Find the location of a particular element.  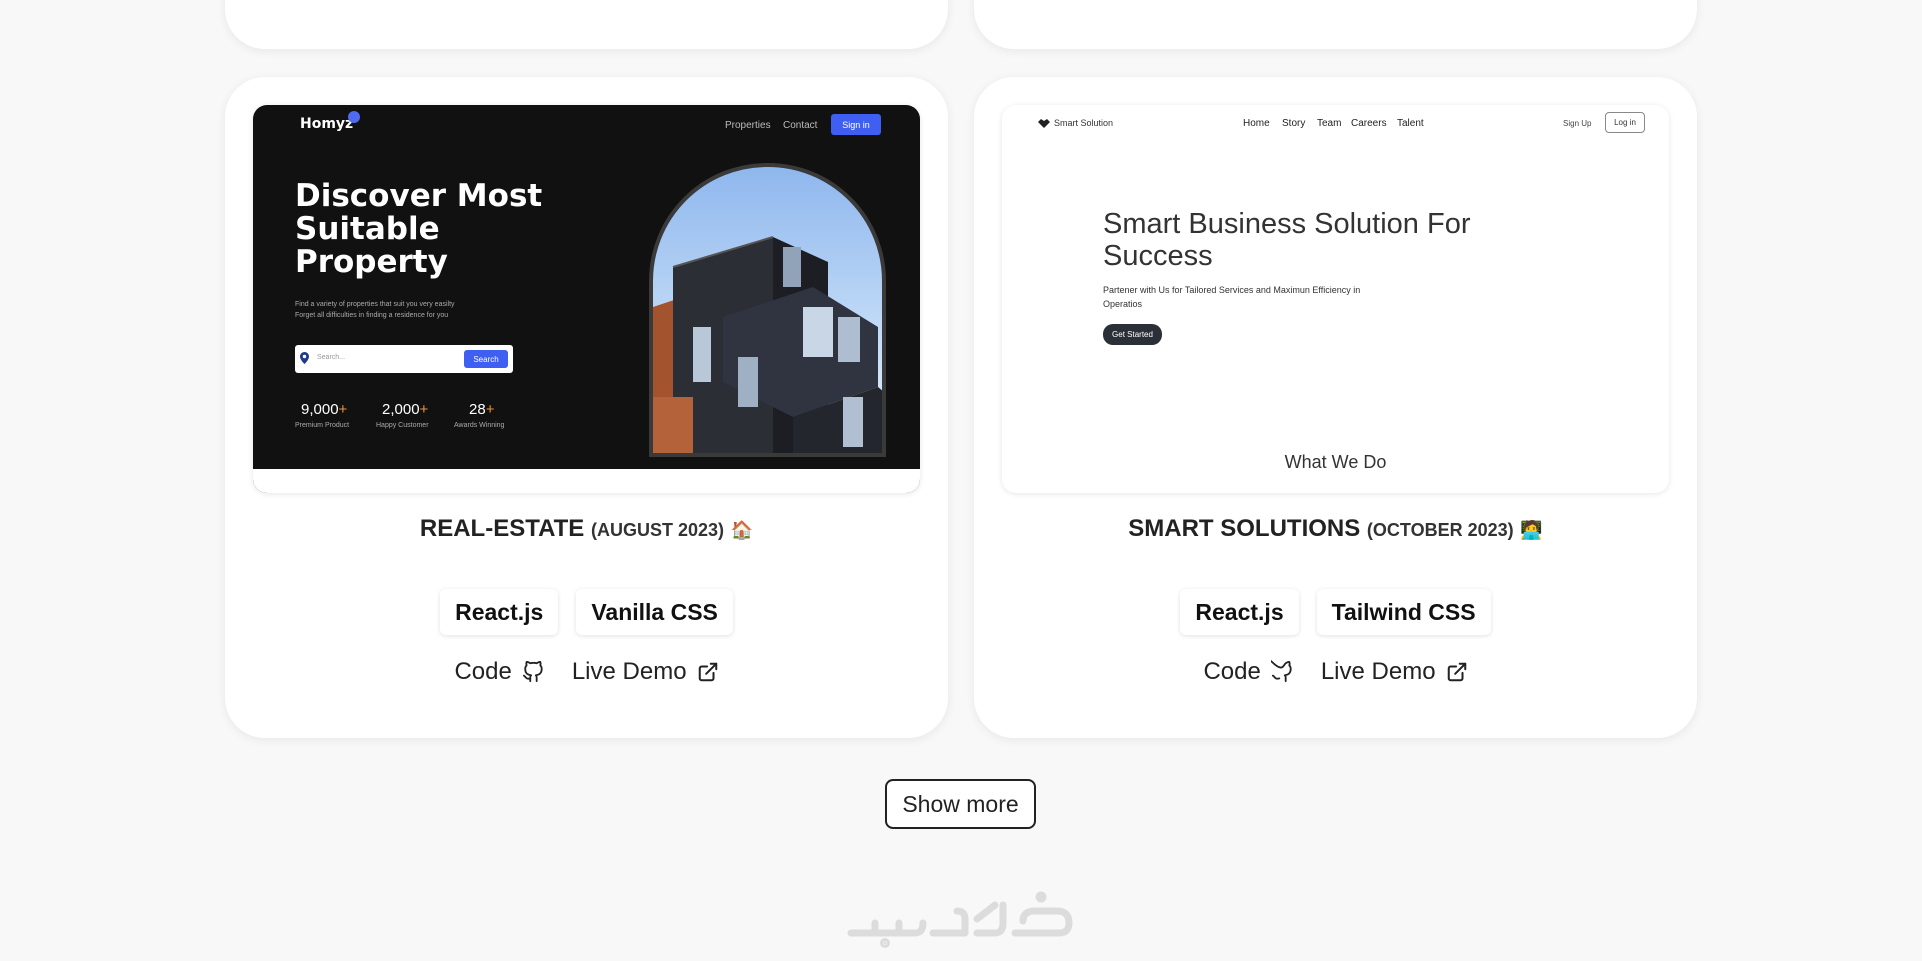

preview-nav-properties: Properties is located at coordinates (748, 125).